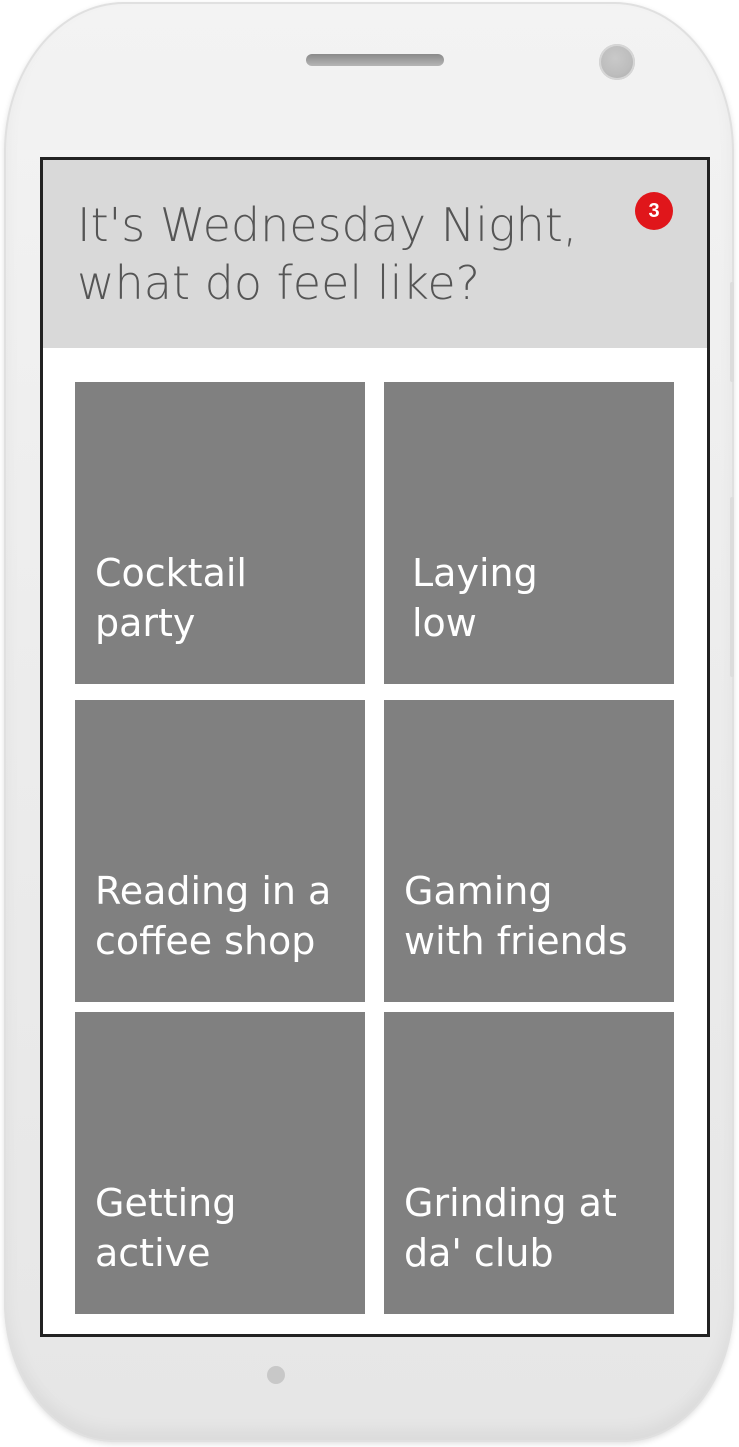 This screenshot has width=739, height=1447. Describe the element at coordinates (529, 851) in the screenshot. I see `tile-gaming-with-friends: Gaming with friends` at that location.